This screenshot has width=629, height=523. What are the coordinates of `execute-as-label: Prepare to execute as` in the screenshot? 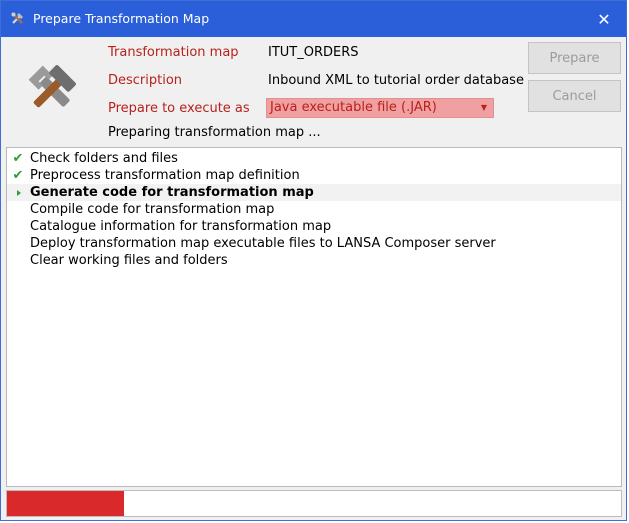 It's located at (179, 108).